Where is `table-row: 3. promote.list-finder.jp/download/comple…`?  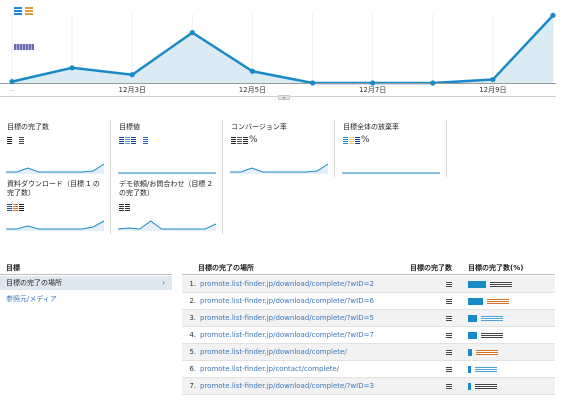 table-row: 3. promote.list-finder.jp/download/comple… is located at coordinates (368, 318).